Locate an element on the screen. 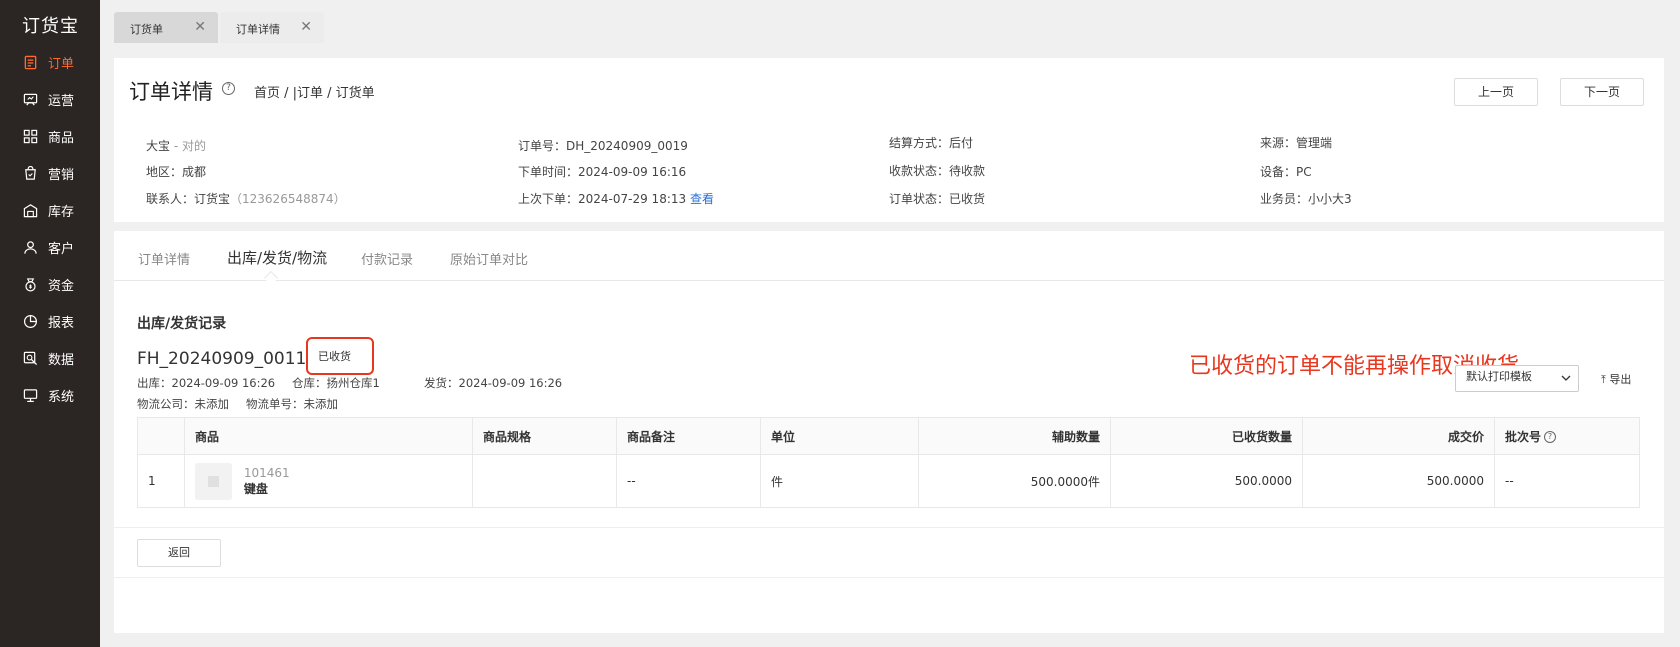 Image resolution: width=1680 pixels, height=647 pixels. col-spec: 商品规格 is located at coordinates (544, 436).